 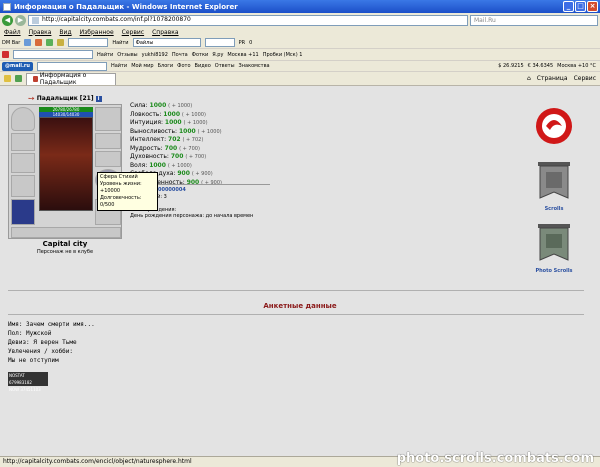 I want to click on clan-emblem, so click(x=554, y=127).